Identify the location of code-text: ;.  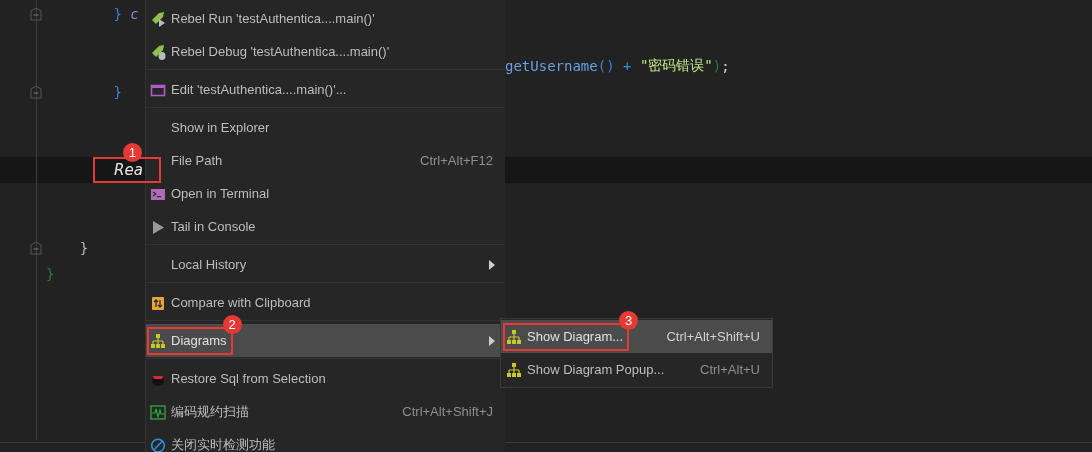
(725, 66).